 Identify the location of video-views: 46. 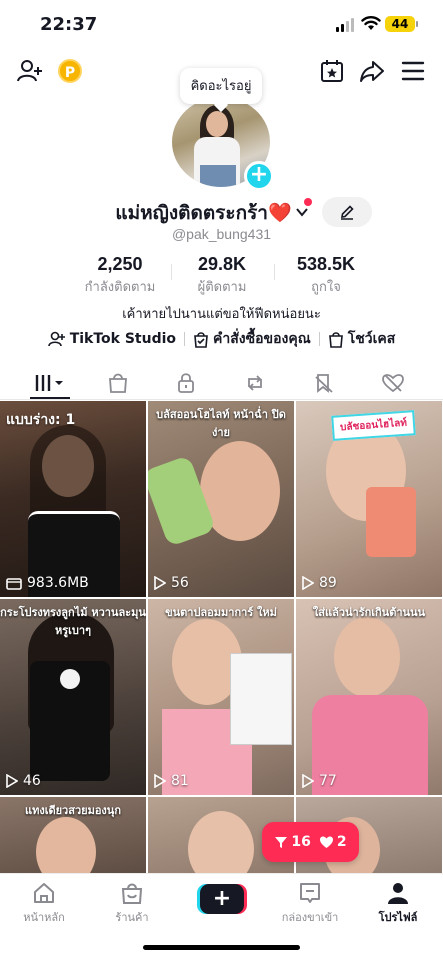
(23, 781).